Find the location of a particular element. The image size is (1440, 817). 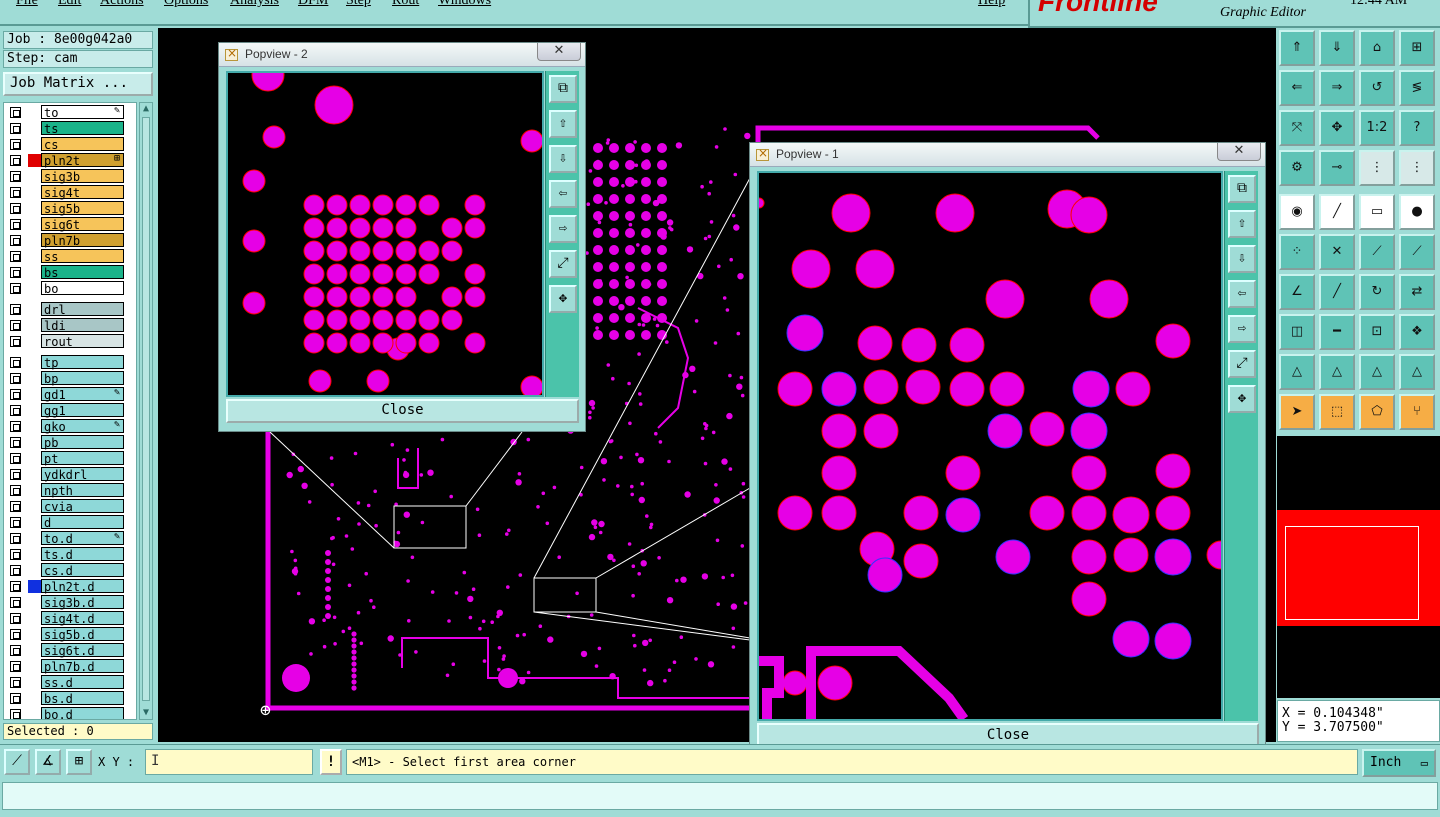

layer-row-pln2t: pln2t ⊞ is located at coordinates (70, 160).